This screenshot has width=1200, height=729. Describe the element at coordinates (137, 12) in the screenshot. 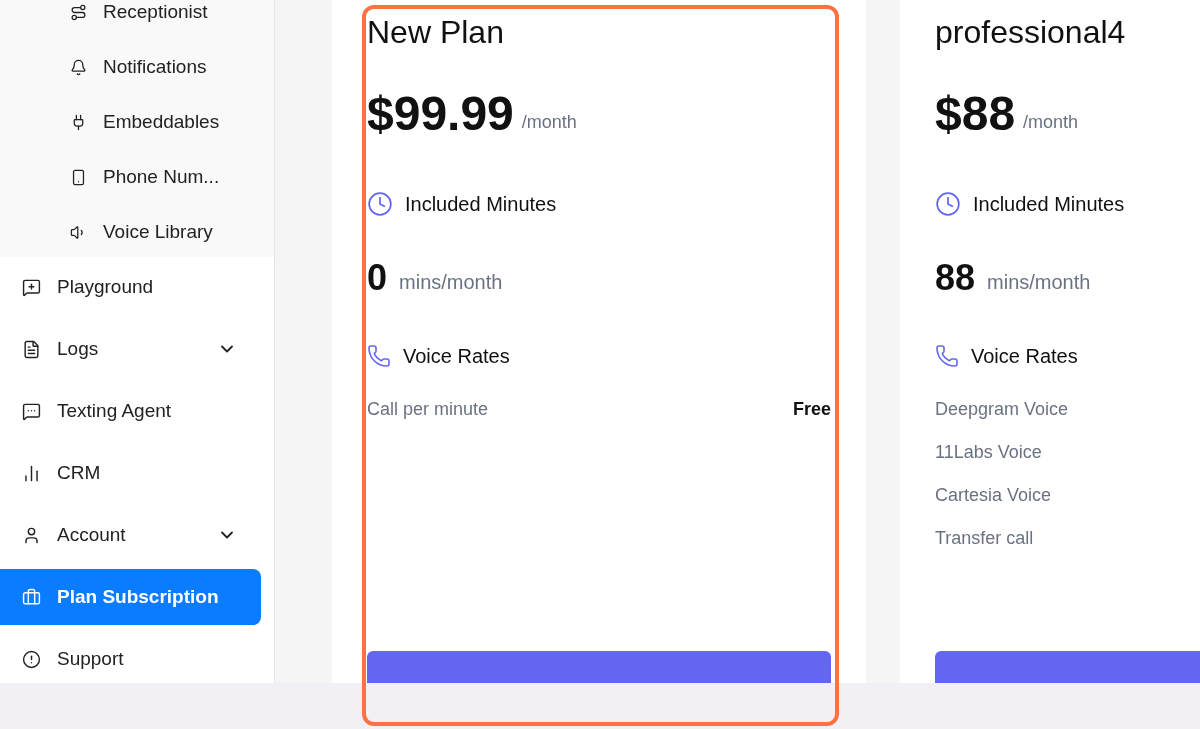

I see `submenu-item: Receptionist` at that location.